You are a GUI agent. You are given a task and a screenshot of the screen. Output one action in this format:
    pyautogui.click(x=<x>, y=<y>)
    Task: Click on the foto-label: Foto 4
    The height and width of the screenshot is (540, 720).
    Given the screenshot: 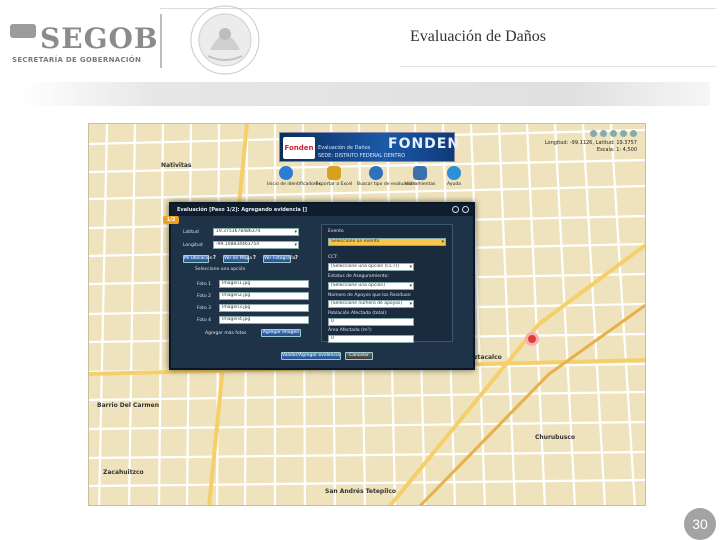 What is the action you would take?
    pyautogui.click(x=204, y=320)
    